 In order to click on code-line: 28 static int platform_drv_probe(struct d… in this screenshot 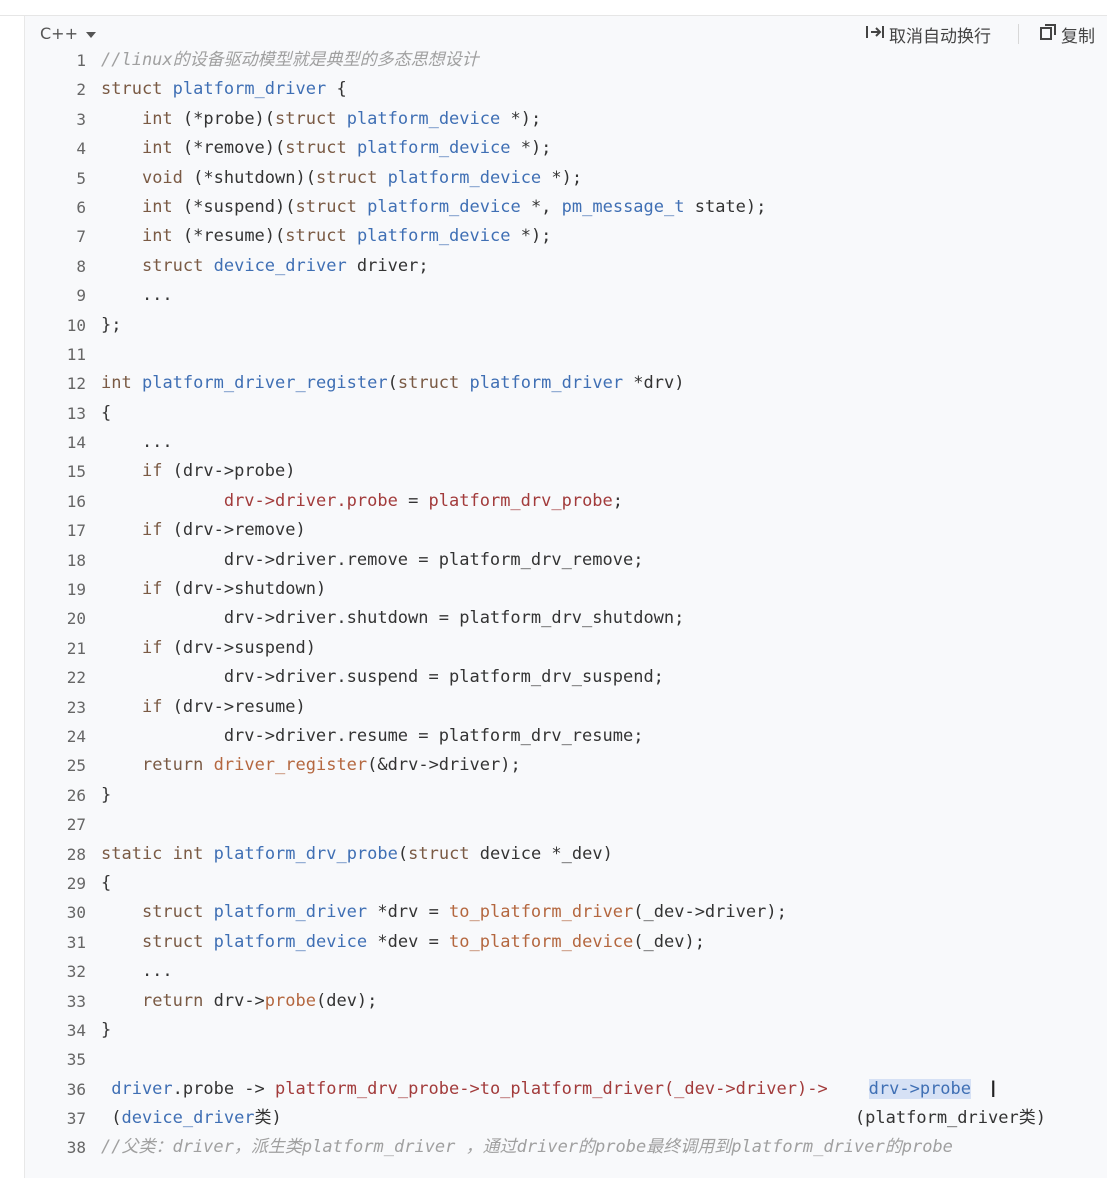, I will do `click(566, 854)`.